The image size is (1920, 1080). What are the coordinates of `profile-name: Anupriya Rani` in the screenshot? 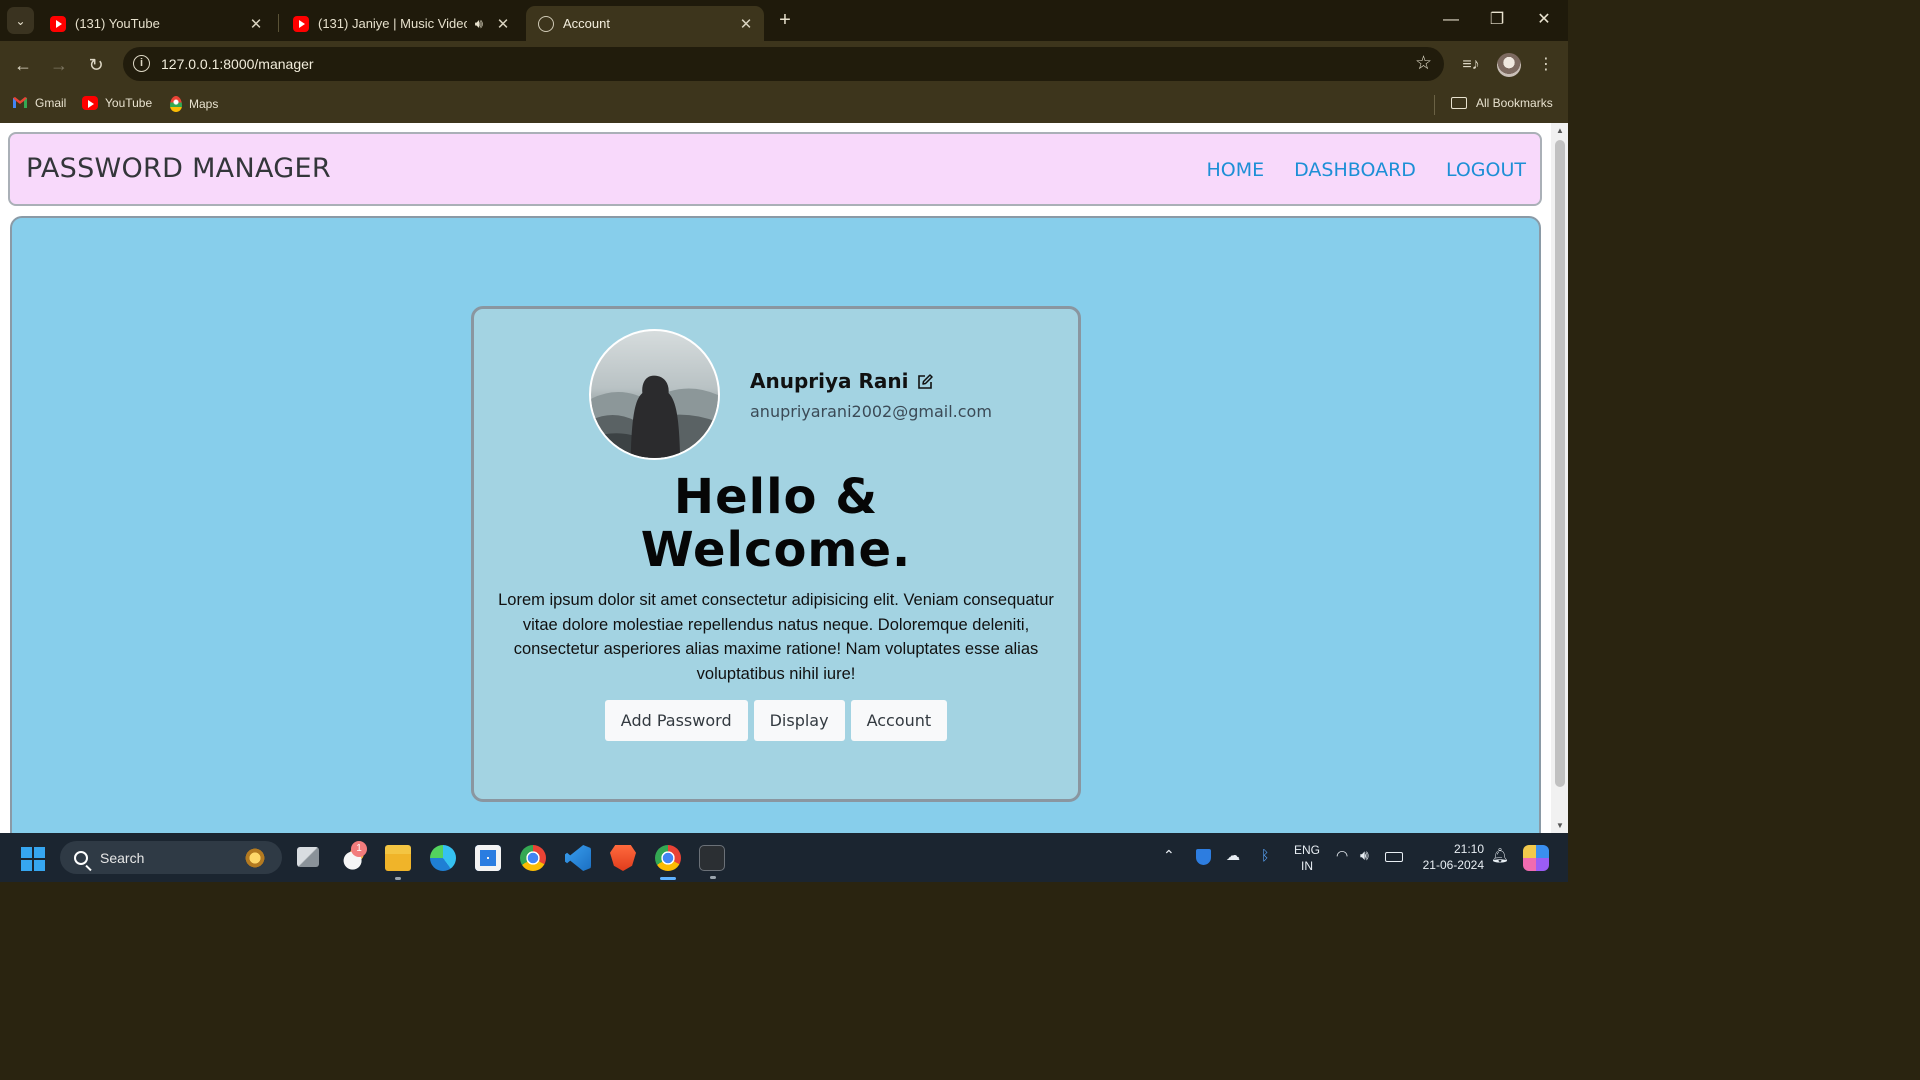 It's located at (842, 381).